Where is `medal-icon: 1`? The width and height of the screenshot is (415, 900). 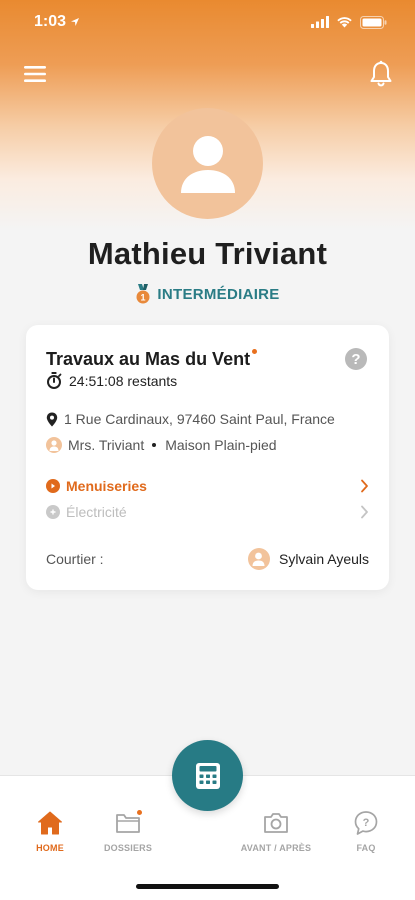
medal-icon: 1 is located at coordinates (143, 294).